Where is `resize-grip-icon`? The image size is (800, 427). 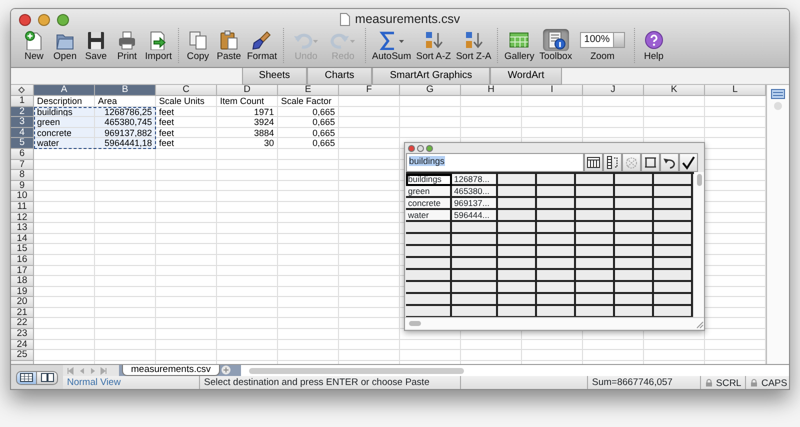
resize-grip-icon is located at coordinates (699, 323).